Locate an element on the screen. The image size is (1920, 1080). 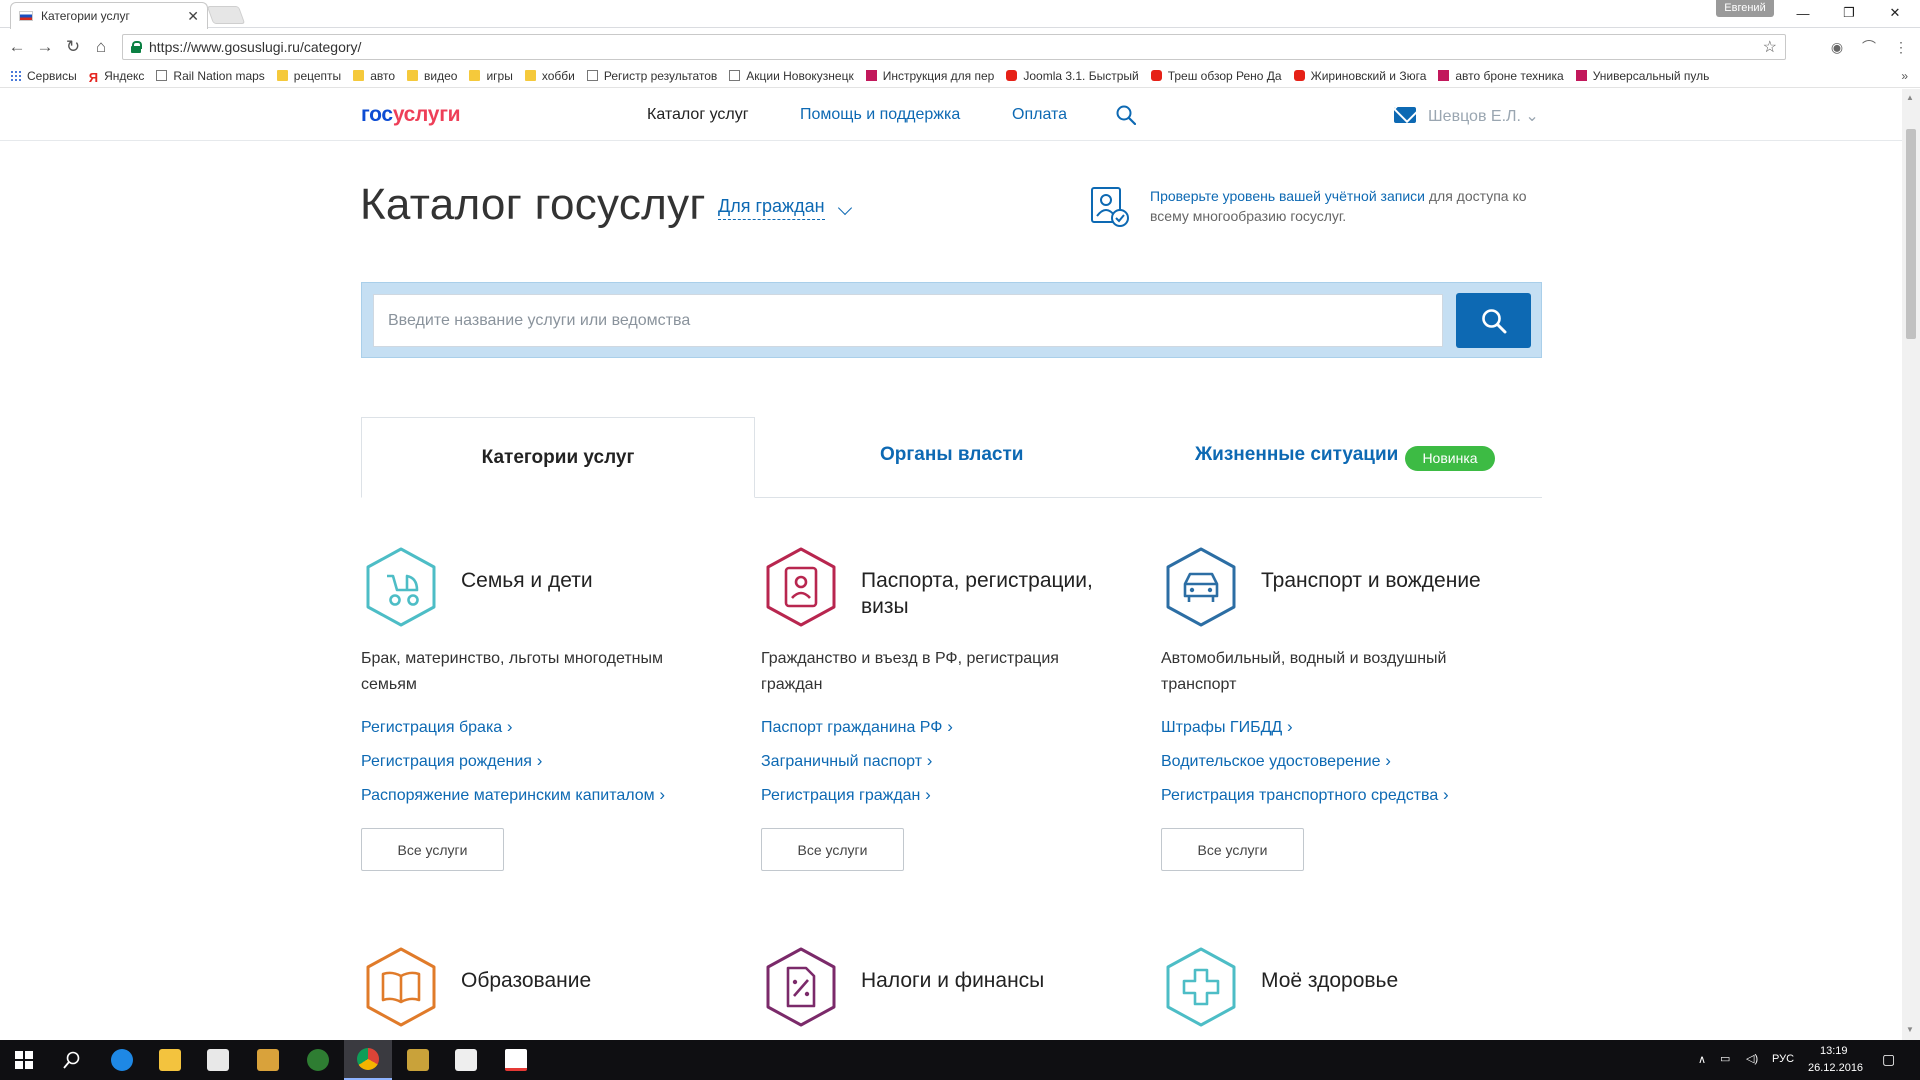
bookmark-label: хобби is located at coordinates (558, 75).